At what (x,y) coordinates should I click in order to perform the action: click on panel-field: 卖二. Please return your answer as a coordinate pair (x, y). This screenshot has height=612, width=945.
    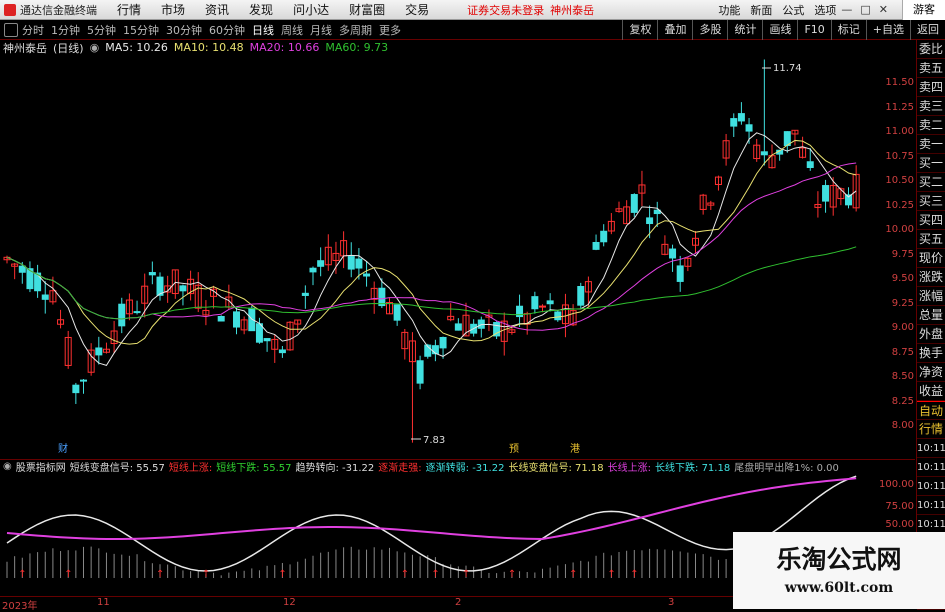
    Looking at the image, I should click on (931, 125).